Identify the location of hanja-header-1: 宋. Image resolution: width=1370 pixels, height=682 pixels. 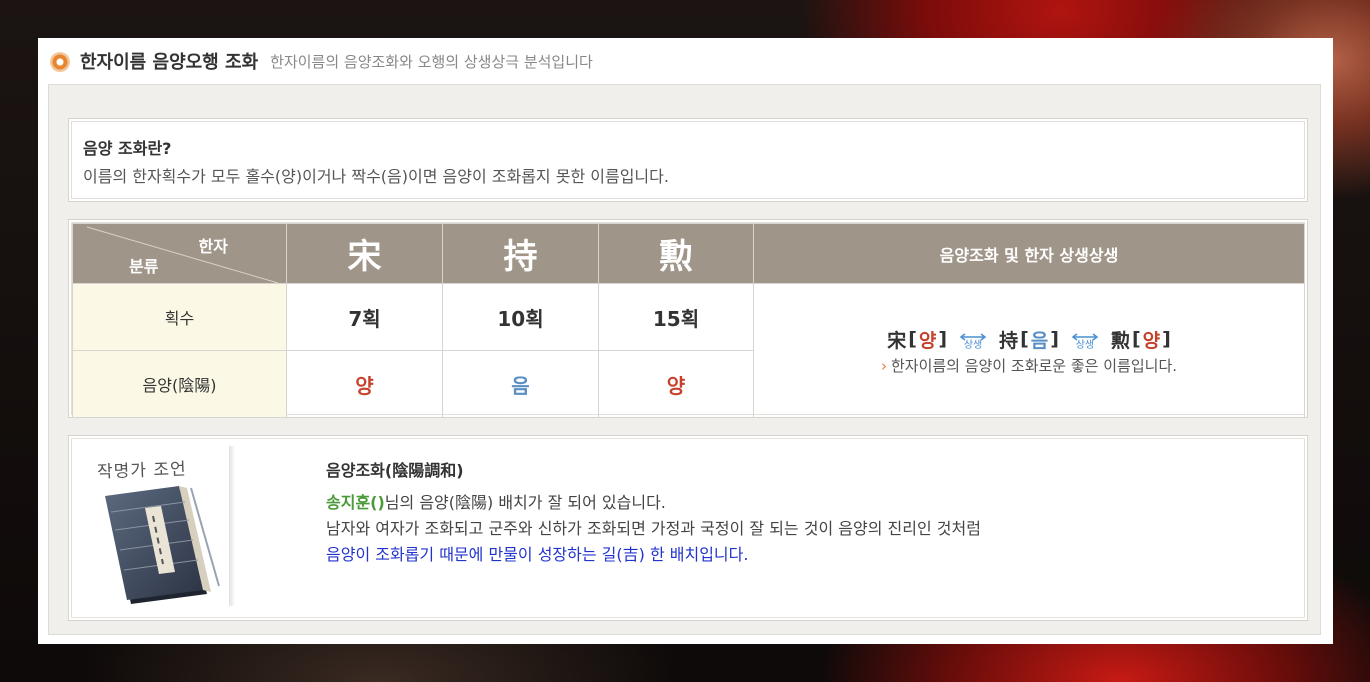
(364, 253).